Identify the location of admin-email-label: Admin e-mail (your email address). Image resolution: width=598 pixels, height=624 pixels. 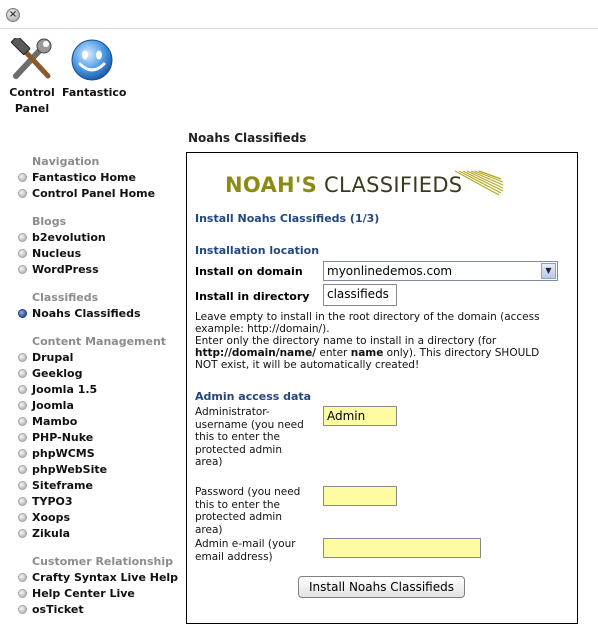
(245, 550).